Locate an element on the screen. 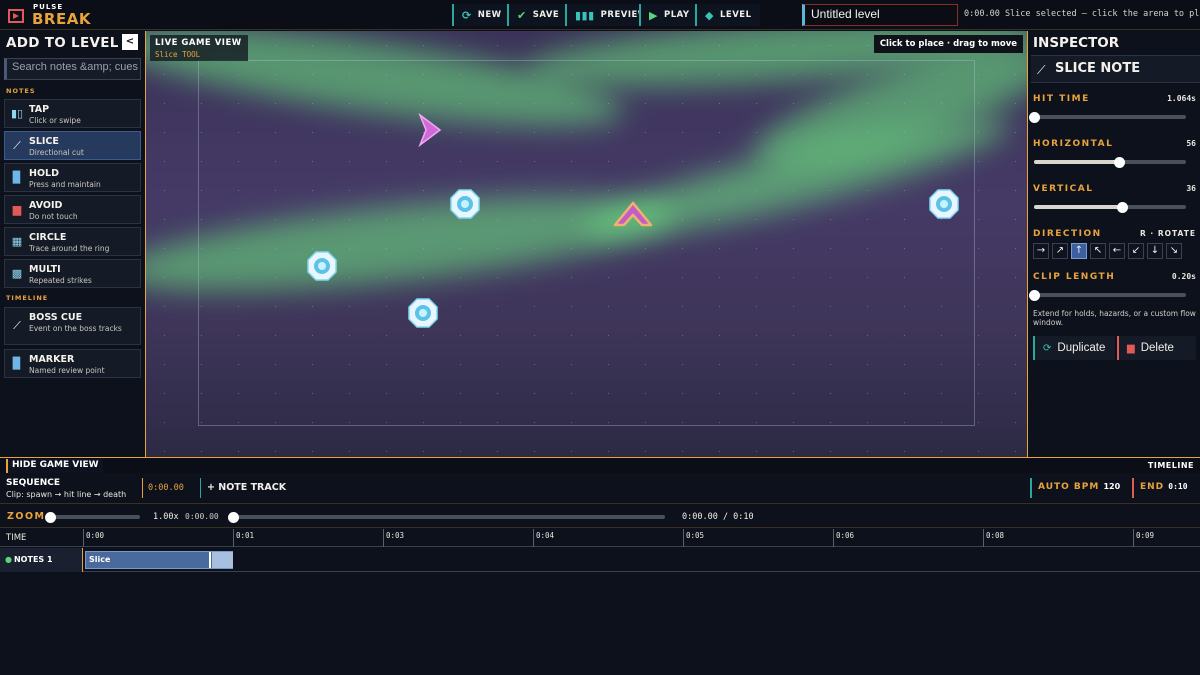 The image size is (1200, 675). slice-note-chevron-right is located at coordinates (430, 130).